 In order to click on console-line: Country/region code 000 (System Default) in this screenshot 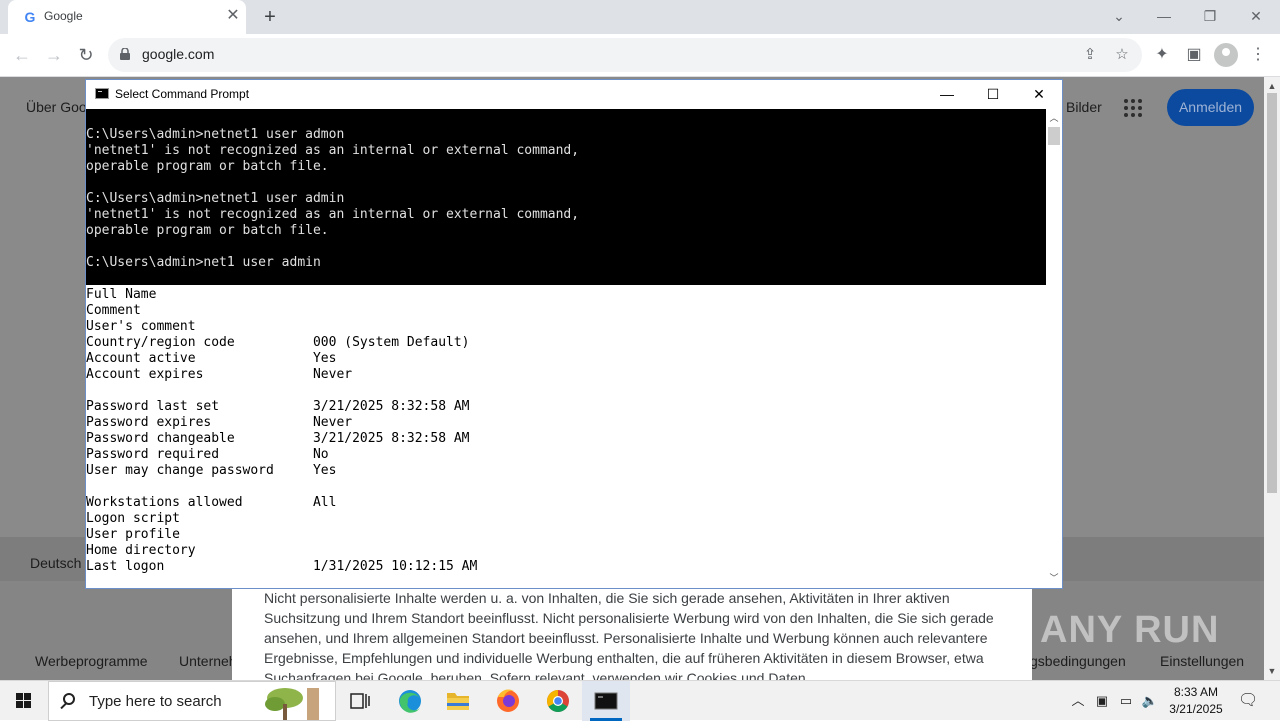, I will do `click(278, 342)`.